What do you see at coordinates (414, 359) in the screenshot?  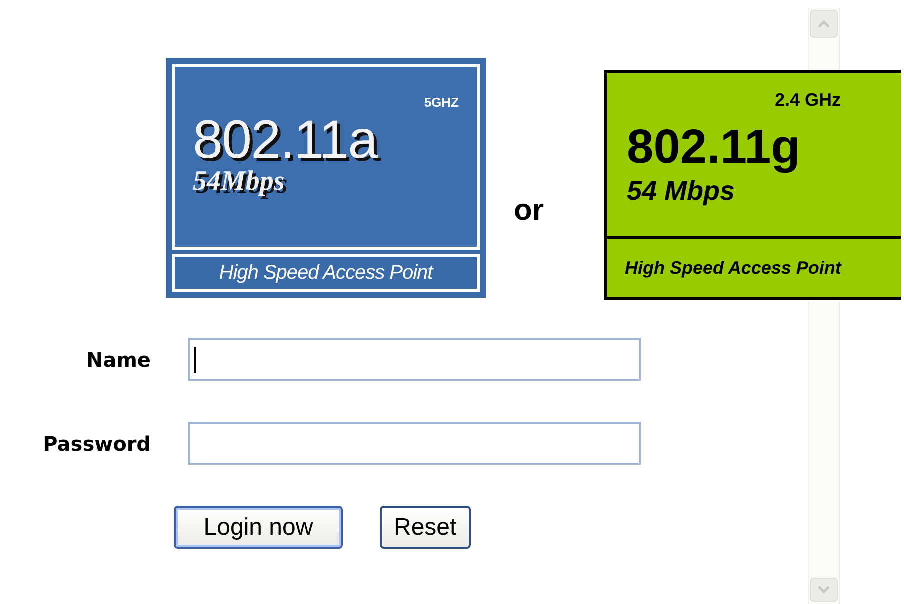 I see `name-field` at bounding box center [414, 359].